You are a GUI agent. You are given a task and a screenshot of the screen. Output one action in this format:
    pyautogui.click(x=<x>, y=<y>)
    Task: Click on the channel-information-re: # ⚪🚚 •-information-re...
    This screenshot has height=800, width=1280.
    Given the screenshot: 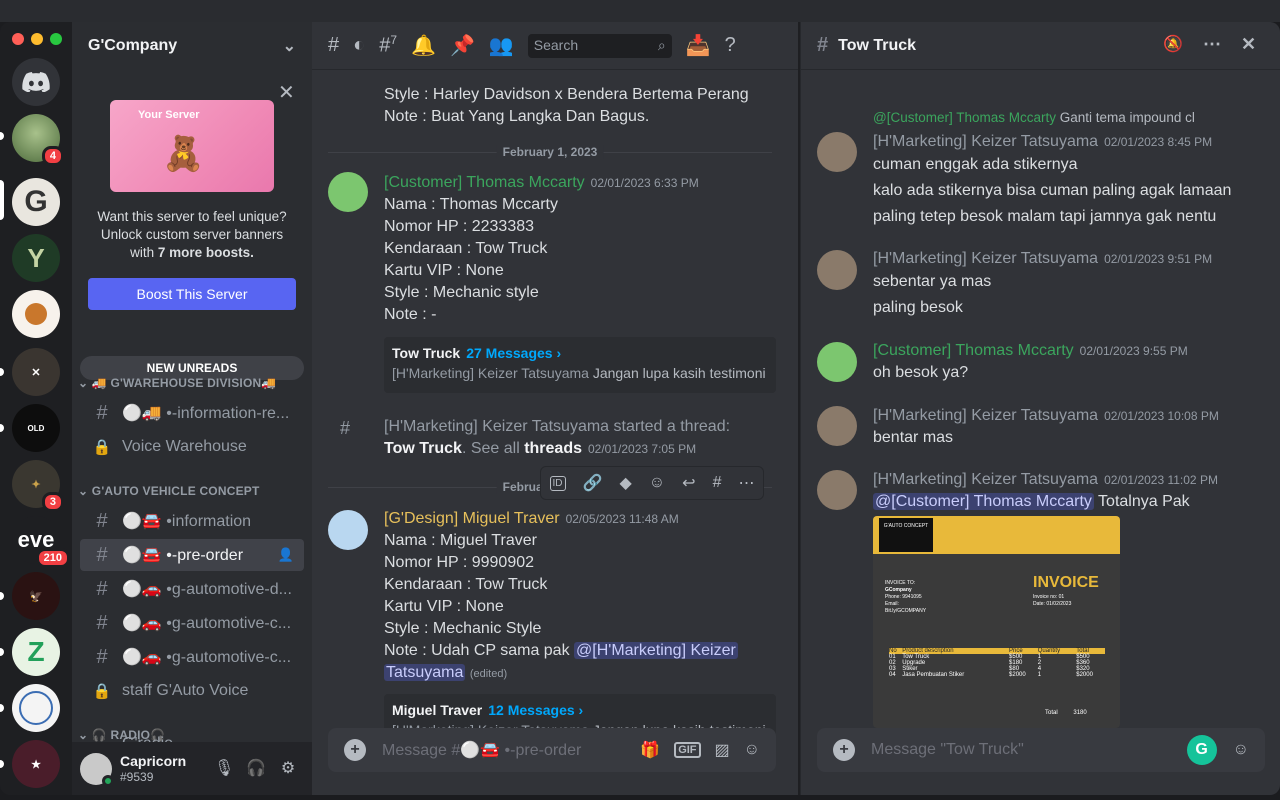 What is the action you would take?
    pyautogui.click(x=192, y=413)
    